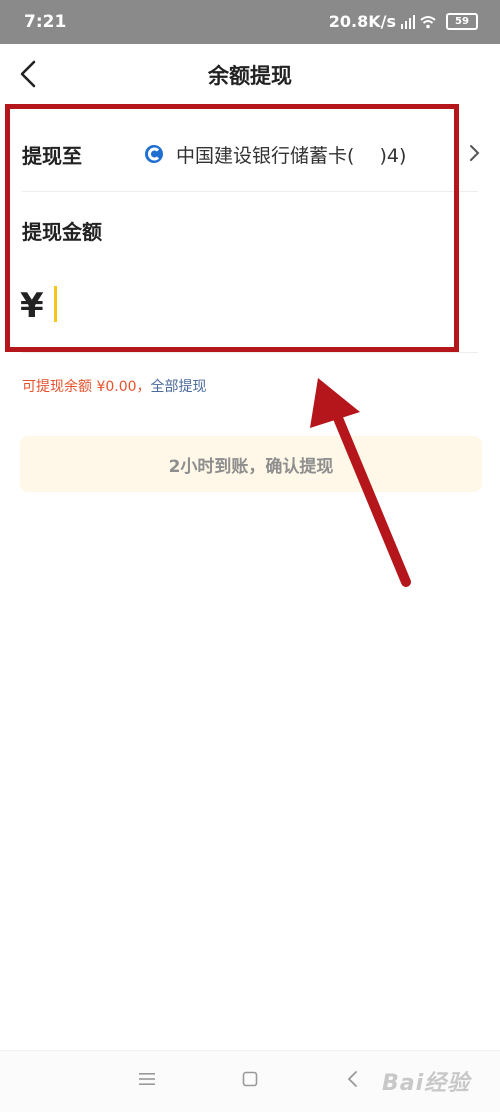 Image resolution: width=500 pixels, height=1112 pixels. What do you see at coordinates (250, 22) in the screenshot?
I see `status-bar: 7:21 20.8K/s 59` at bounding box center [250, 22].